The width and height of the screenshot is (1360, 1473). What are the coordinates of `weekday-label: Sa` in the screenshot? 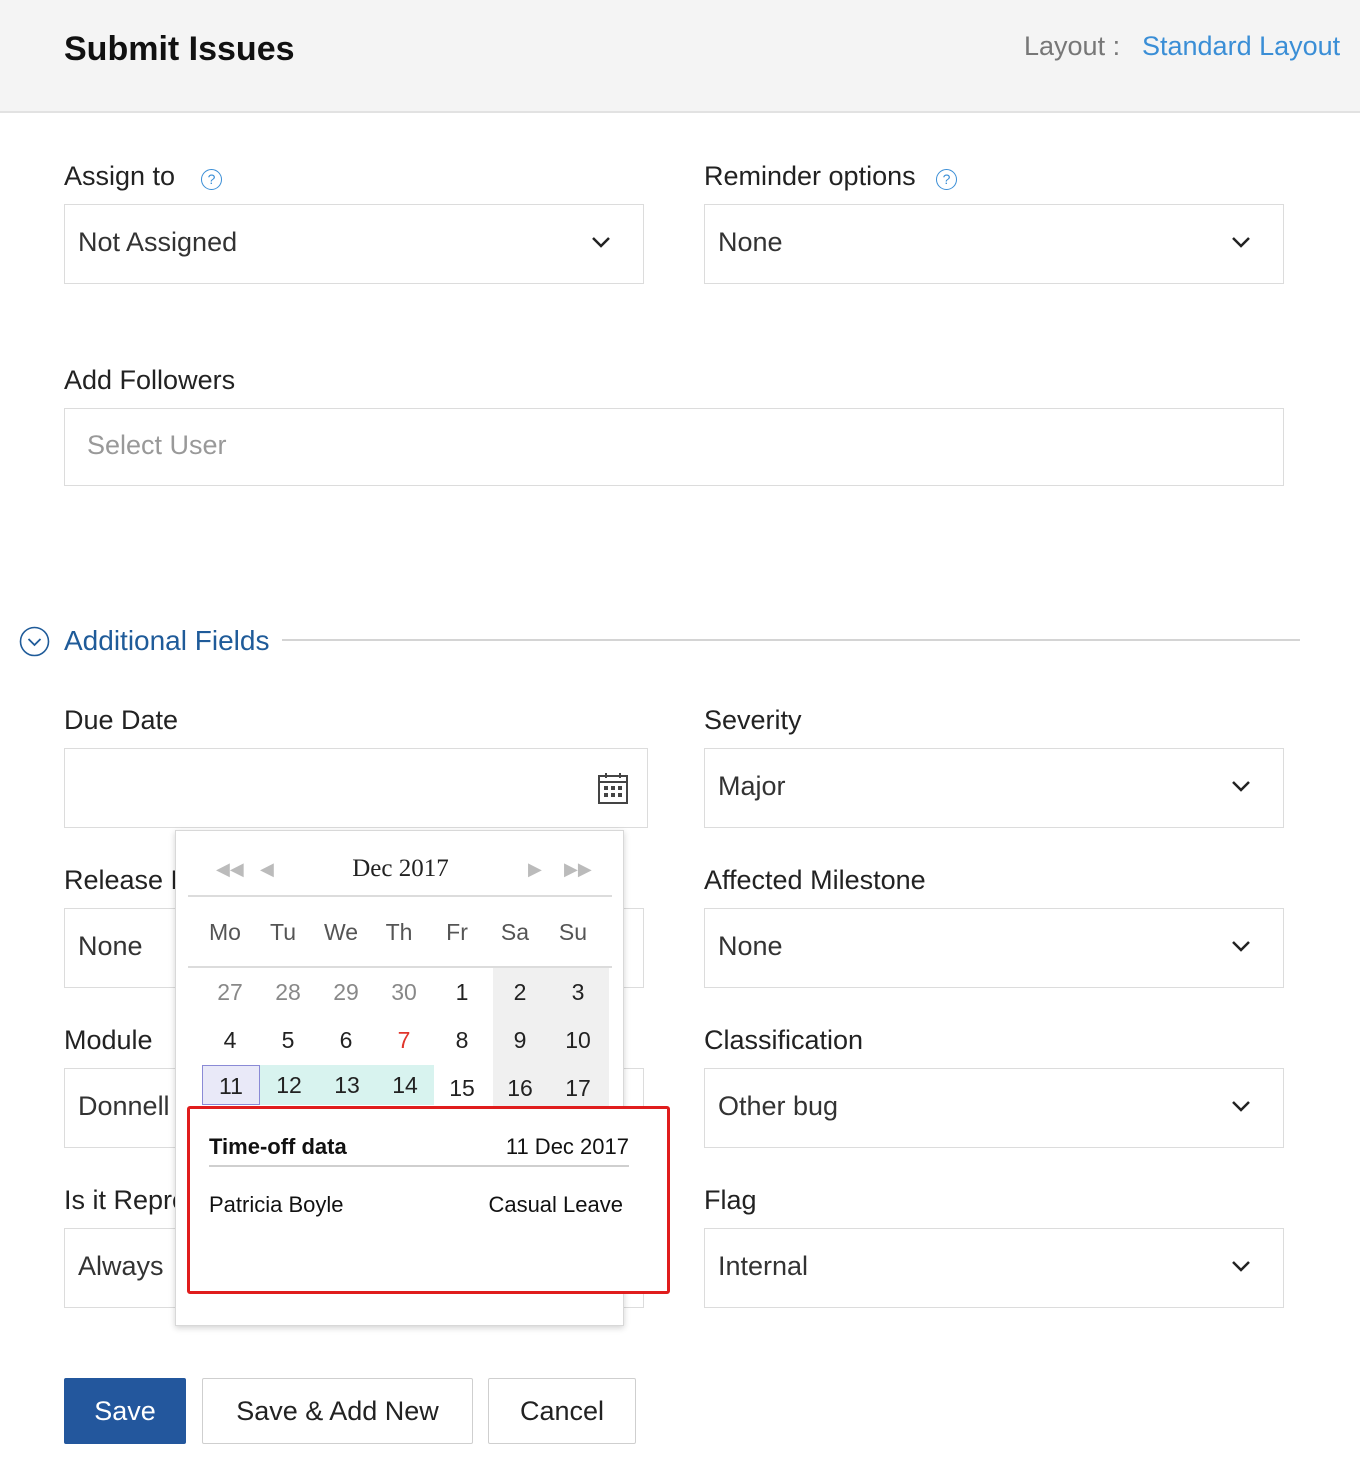 It's located at (515, 932).